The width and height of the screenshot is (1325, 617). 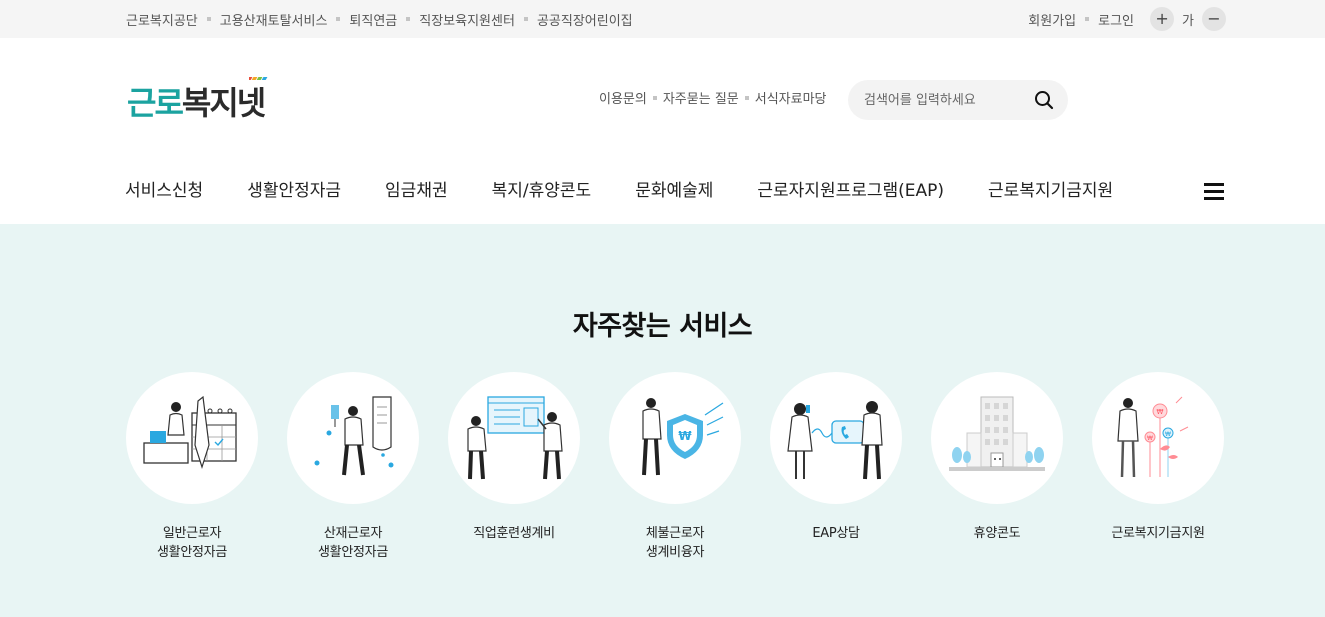 I want to click on logo-text-main: 복지넷, so click(x=223, y=103).